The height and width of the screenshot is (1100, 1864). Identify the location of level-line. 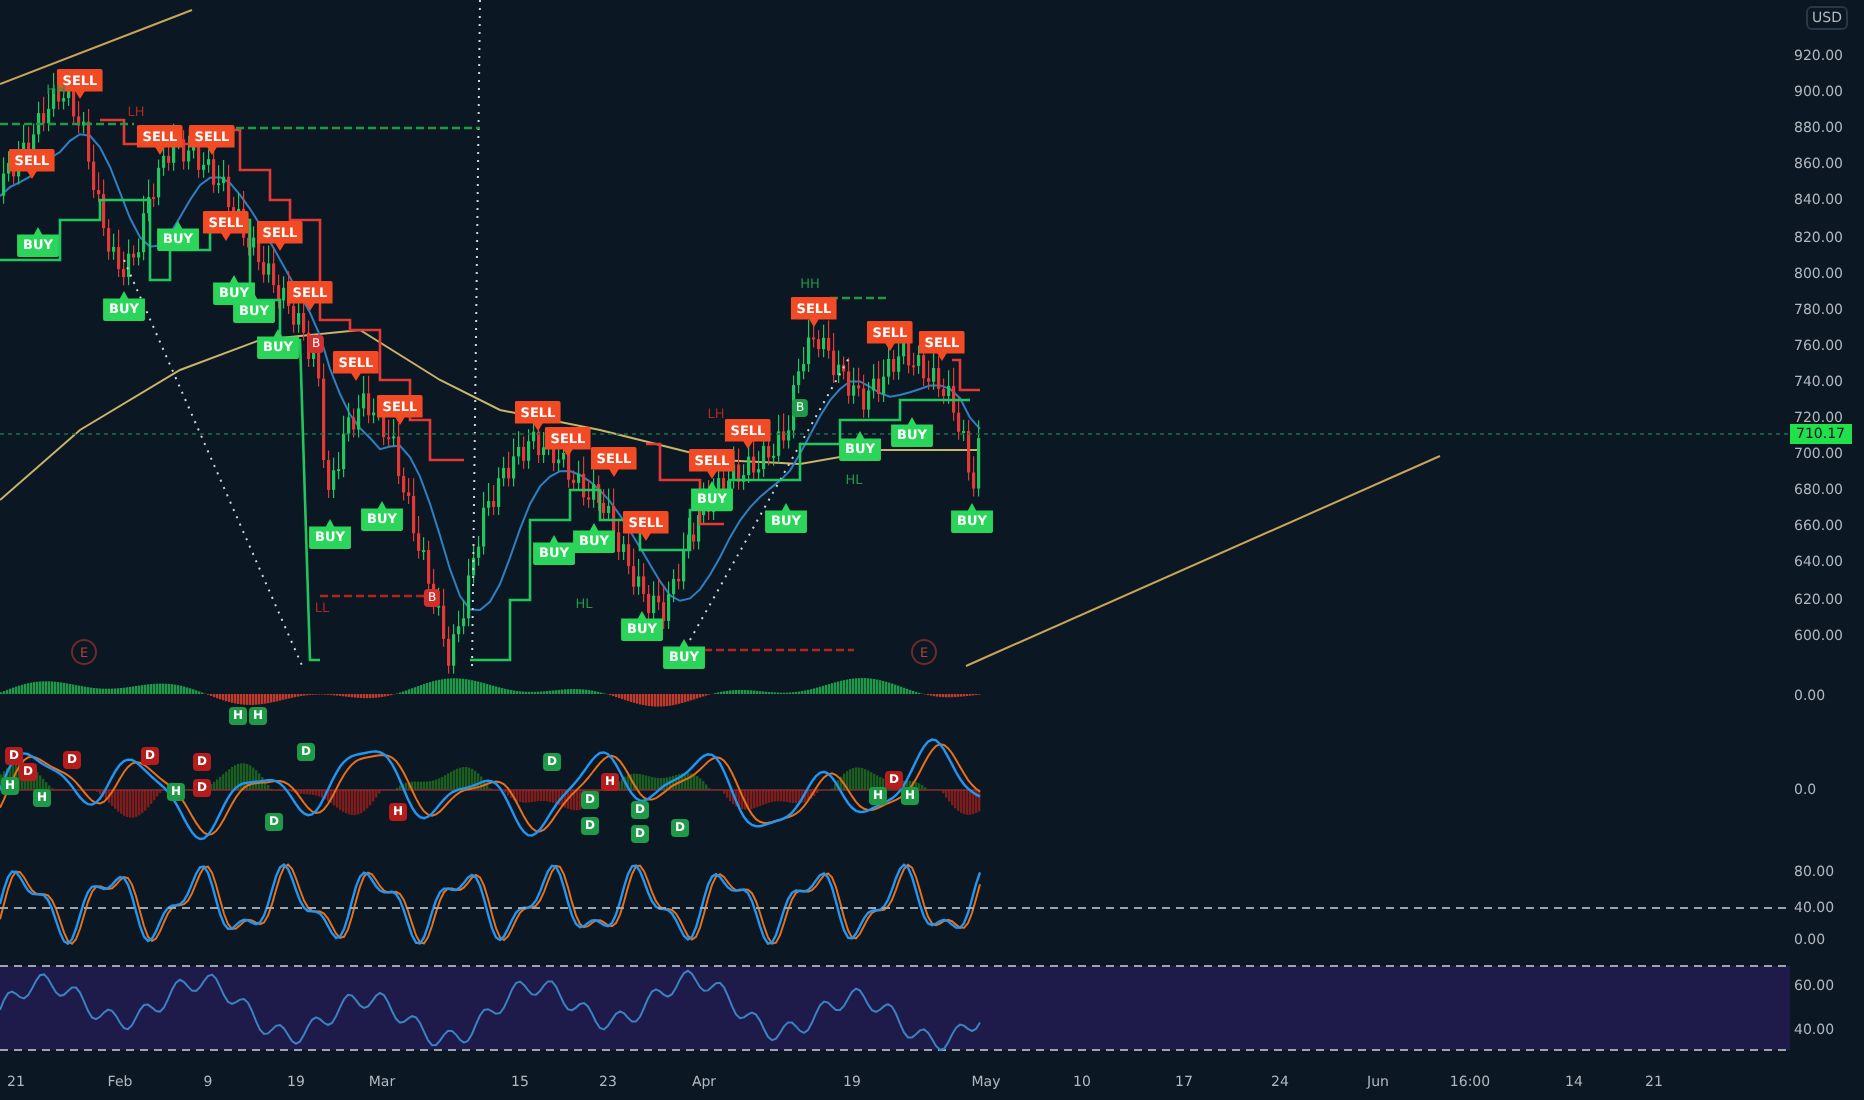
(67, 124).